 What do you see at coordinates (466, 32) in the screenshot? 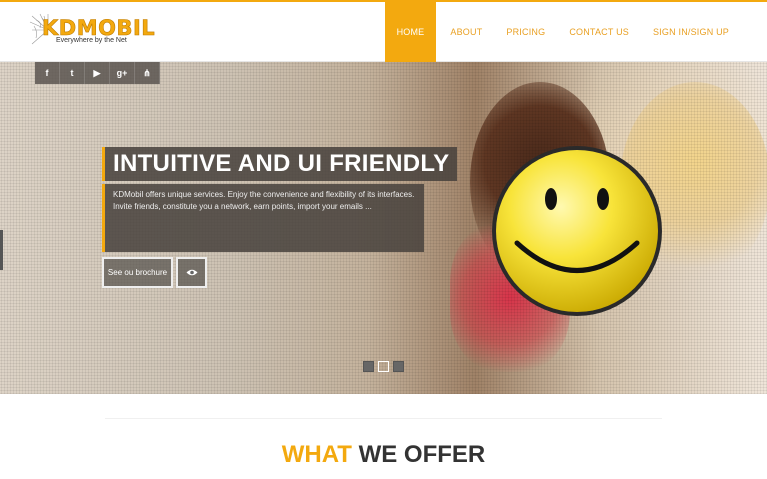
I see `nav-item-about: ABOUT` at bounding box center [466, 32].